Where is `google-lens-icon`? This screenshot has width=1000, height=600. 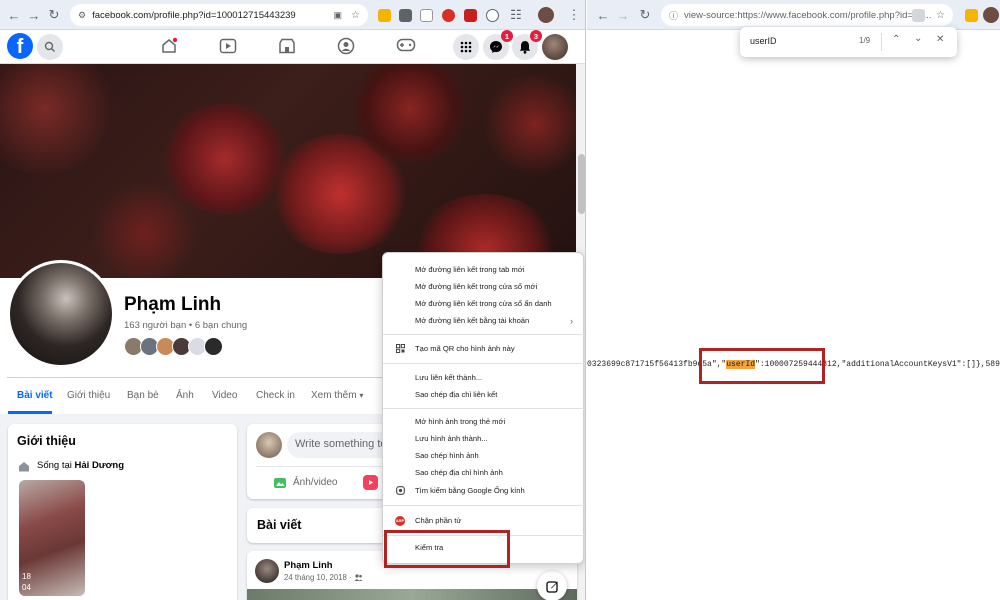
google-lens-icon is located at coordinates (400, 490).